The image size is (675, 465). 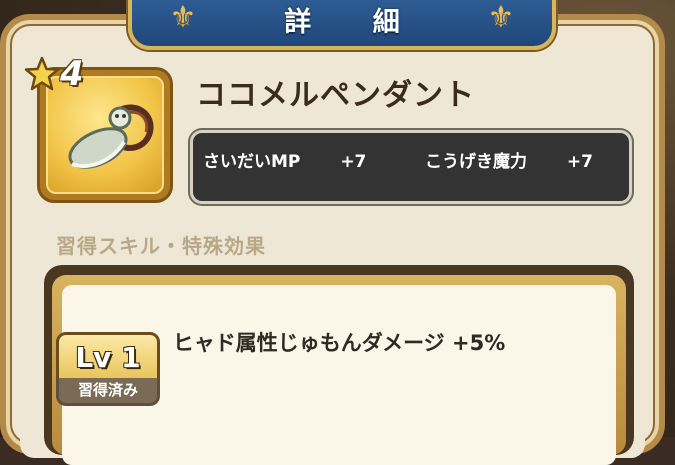 I want to click on stat-magic-attack: こうげき魔力 +7, so click(x=509, y=159).